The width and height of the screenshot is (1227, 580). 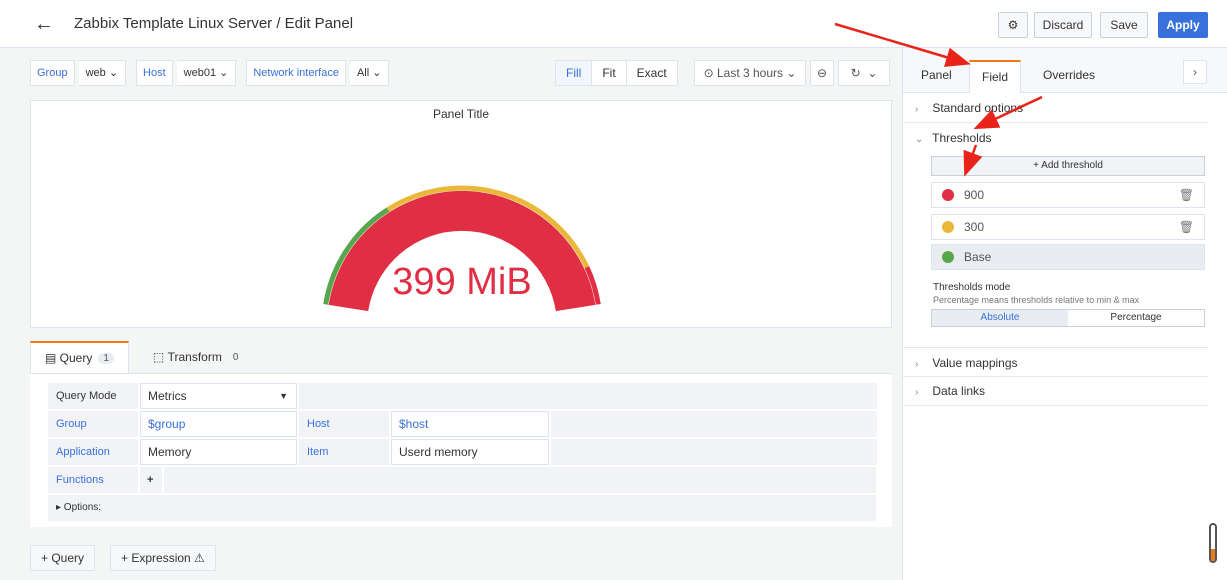 I want to click on scrollbar-thumb, so click(x=1213, y=543).